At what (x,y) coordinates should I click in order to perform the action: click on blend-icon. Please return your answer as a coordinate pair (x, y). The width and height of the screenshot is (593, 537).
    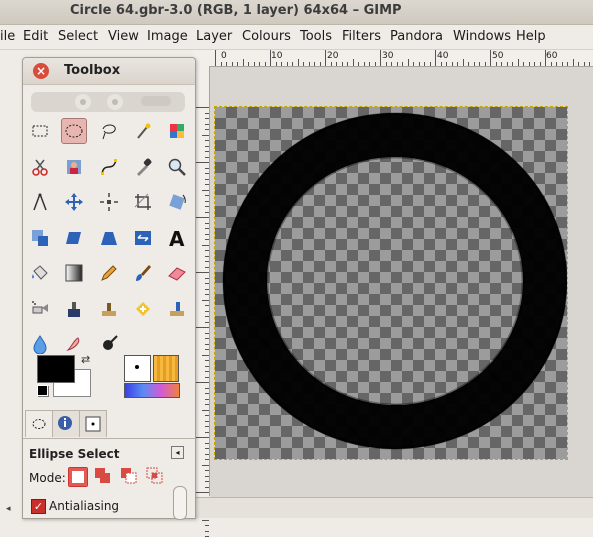
    Looking at the image, I should click on (74, 273).